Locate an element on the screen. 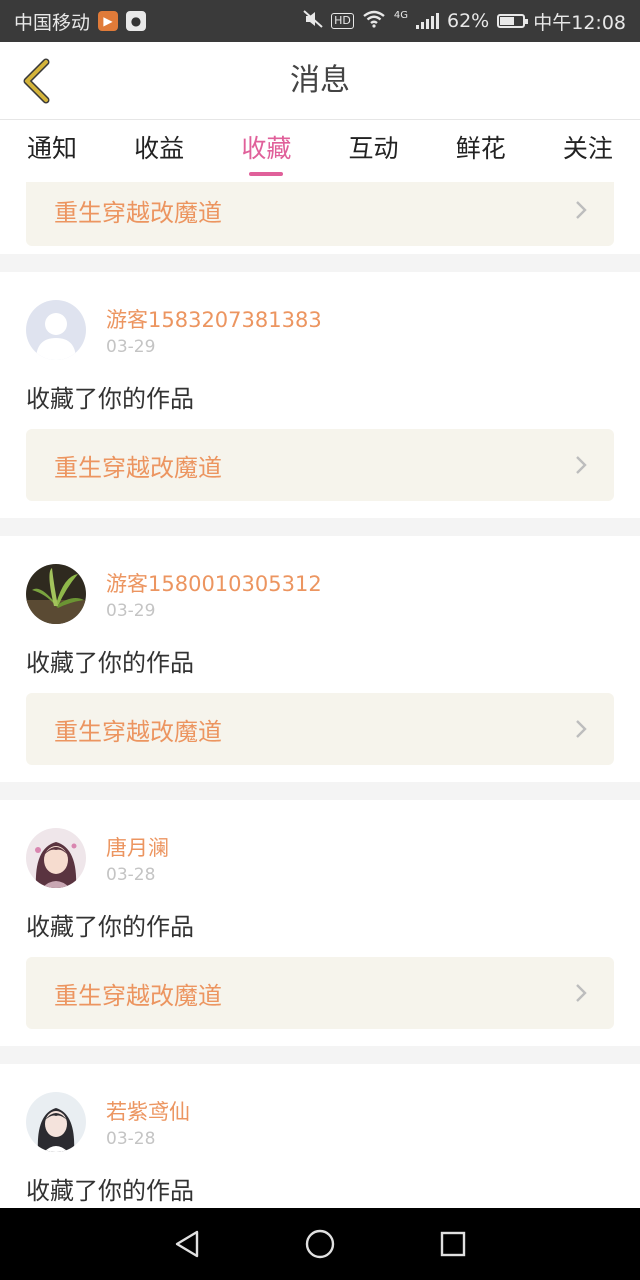 This screenshot has height=1280, width=640. username: 若紫鸢仙 is located at coordinates (148, 1111).